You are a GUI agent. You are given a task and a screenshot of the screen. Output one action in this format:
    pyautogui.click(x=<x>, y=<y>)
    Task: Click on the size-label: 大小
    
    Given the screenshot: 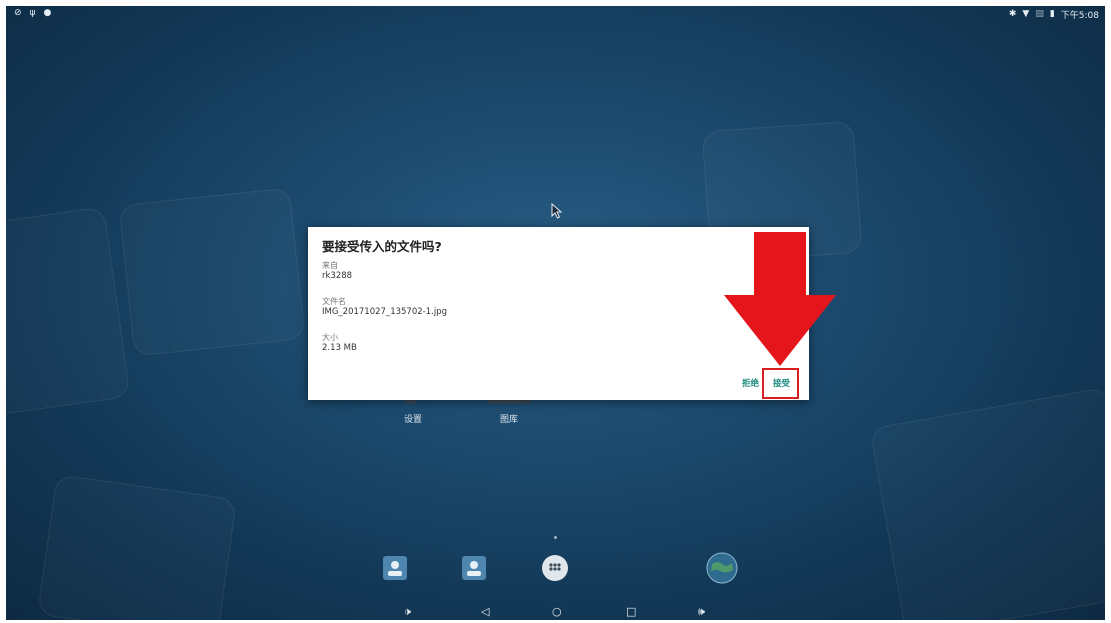 What is the action you would take?
    pyautogui.click(x=330, y=337)
    